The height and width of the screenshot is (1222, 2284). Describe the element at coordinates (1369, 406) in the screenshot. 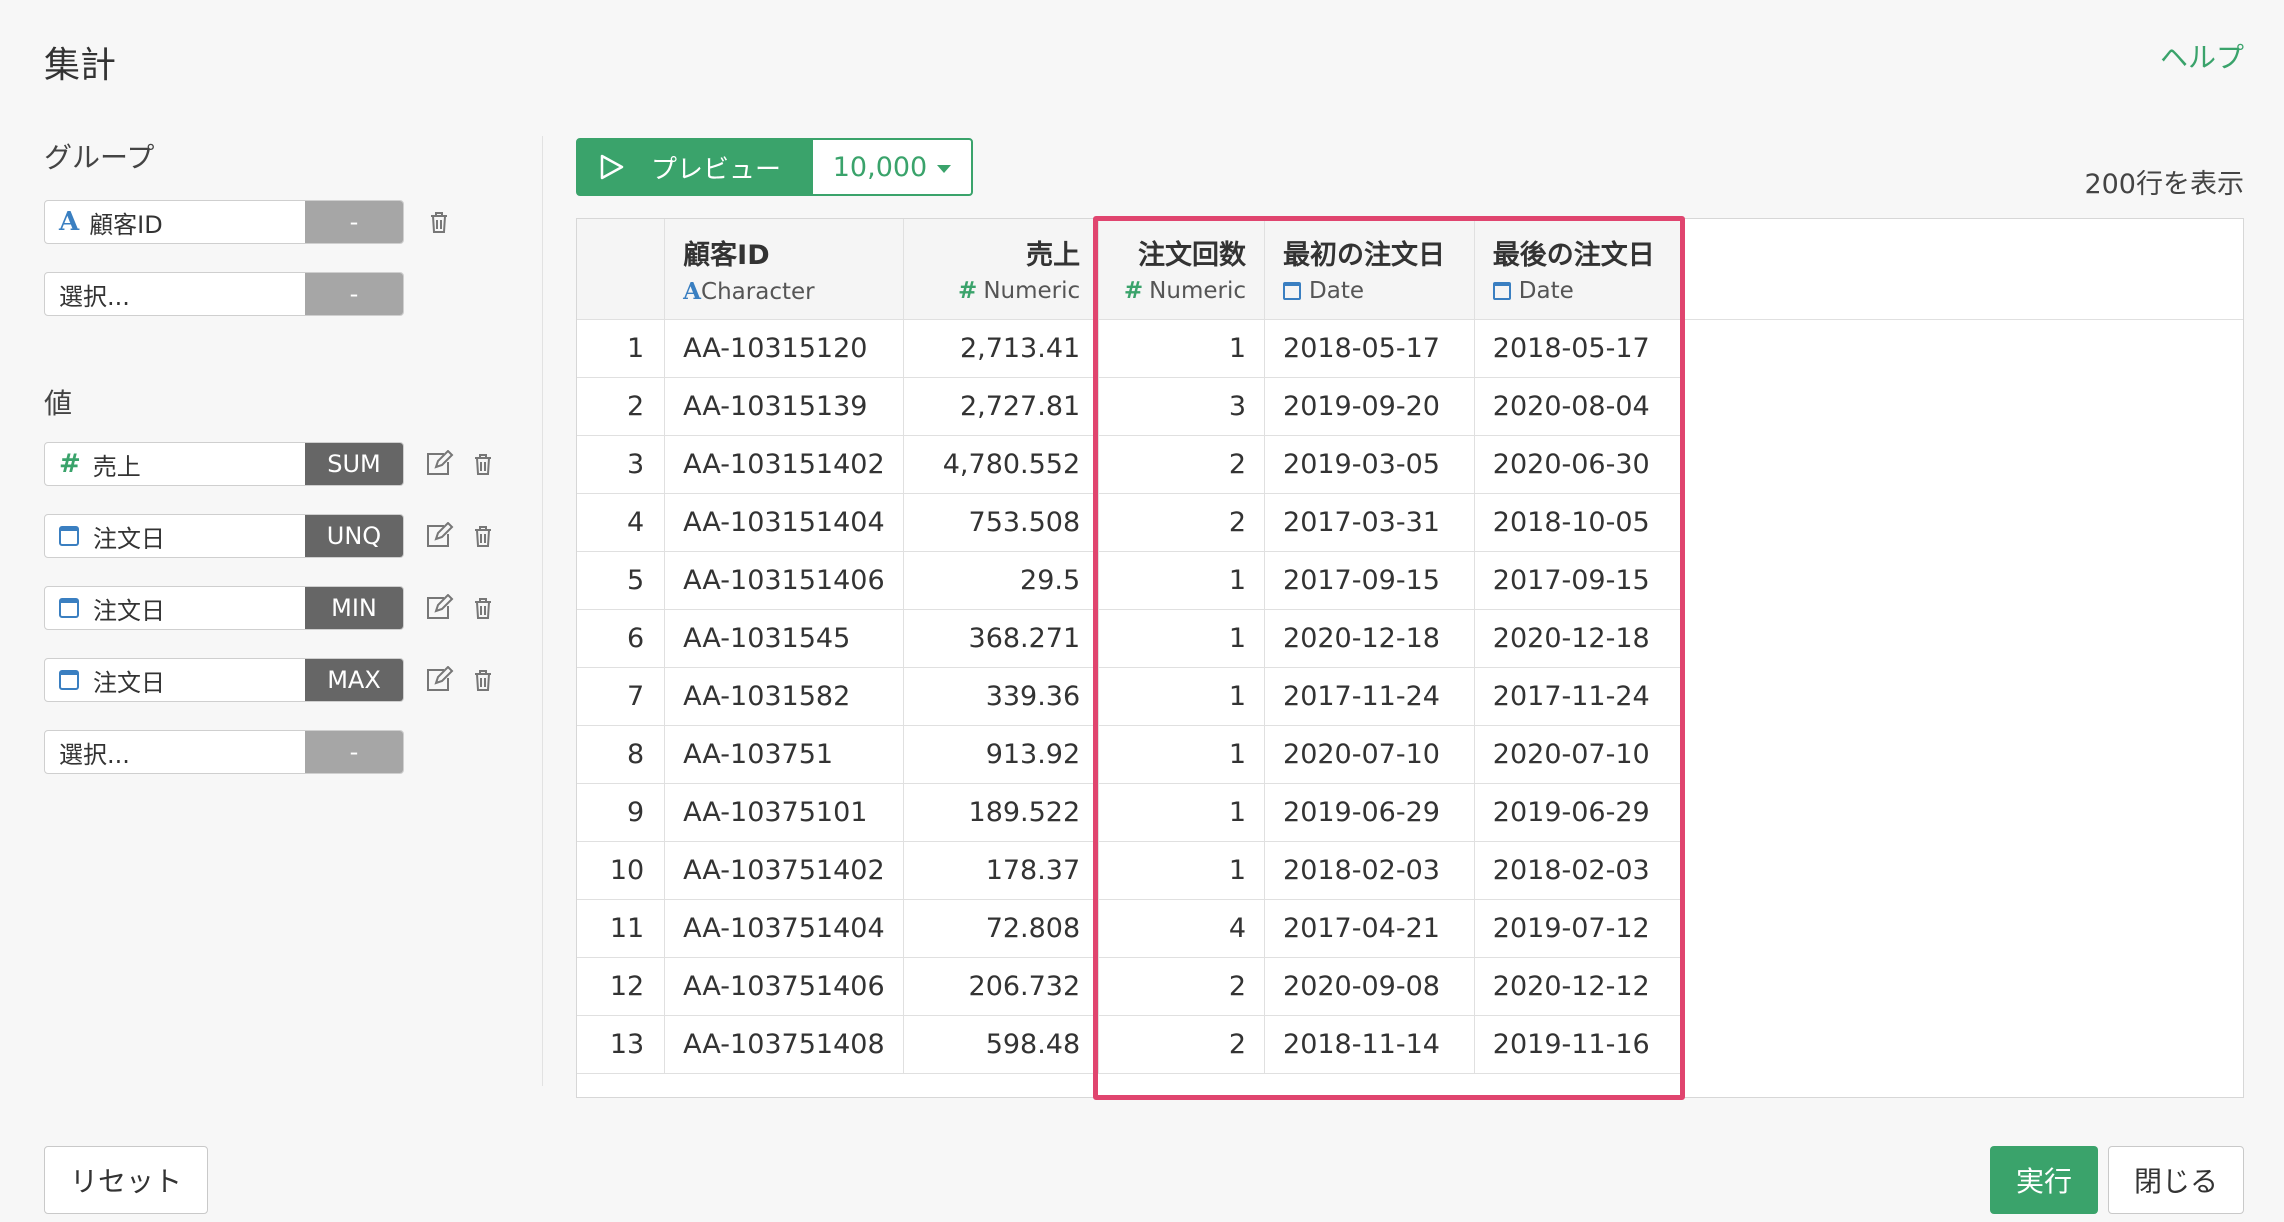

I see `table-cell: 2019-09-20` at that location.